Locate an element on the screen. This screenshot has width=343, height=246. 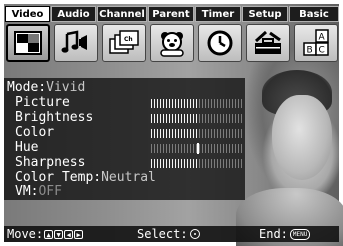
brightness-row: Brightness is located at coordinates (50, 118).